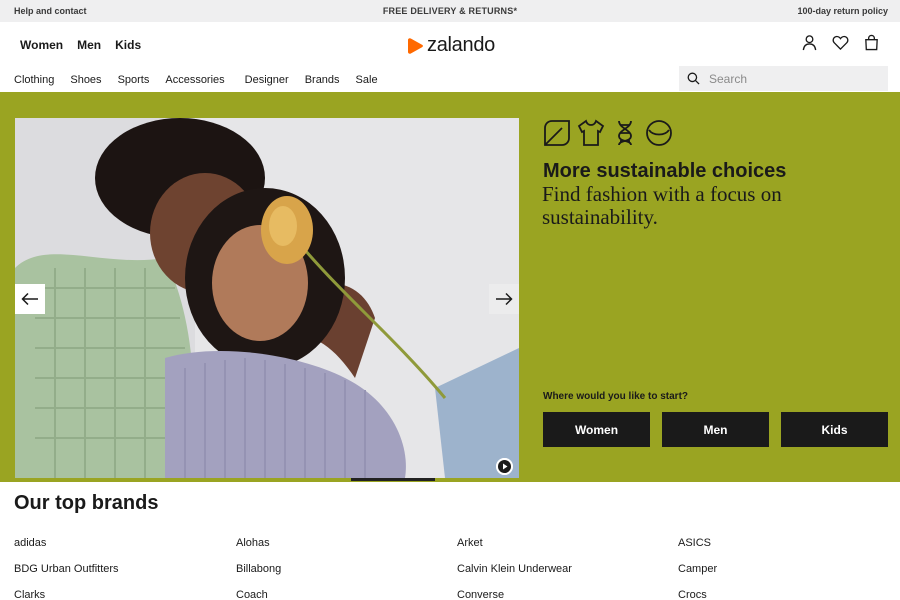 The height and width of the screenshot is (600, 900). What do you see at coordinates (694, 543) in the screenshot?
I see `brand-link: ASICS` at bounding box center [694, 543].